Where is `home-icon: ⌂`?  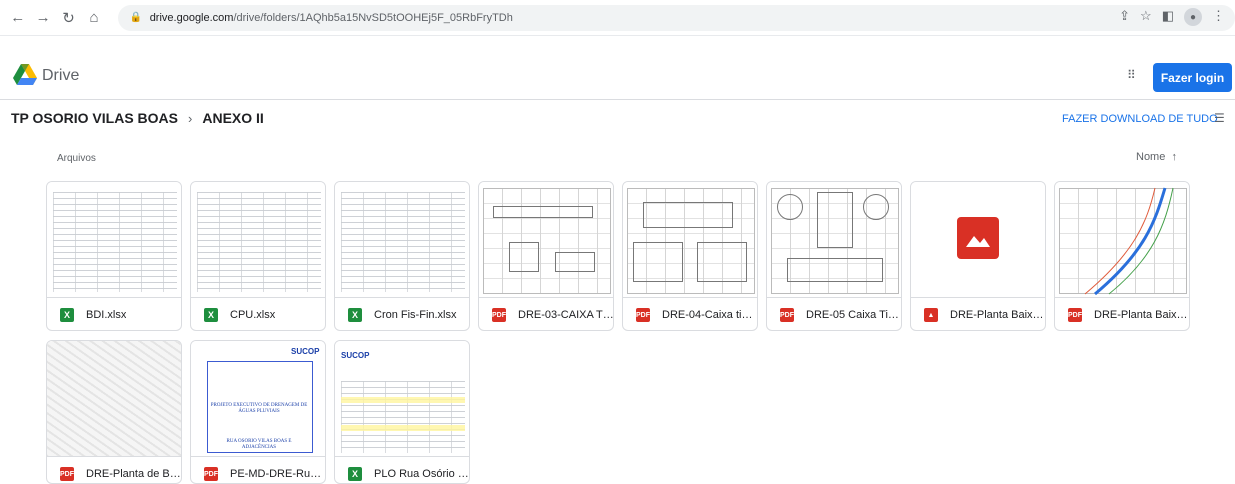
home-icon: ⌂ is located at coordinates (93, 18).